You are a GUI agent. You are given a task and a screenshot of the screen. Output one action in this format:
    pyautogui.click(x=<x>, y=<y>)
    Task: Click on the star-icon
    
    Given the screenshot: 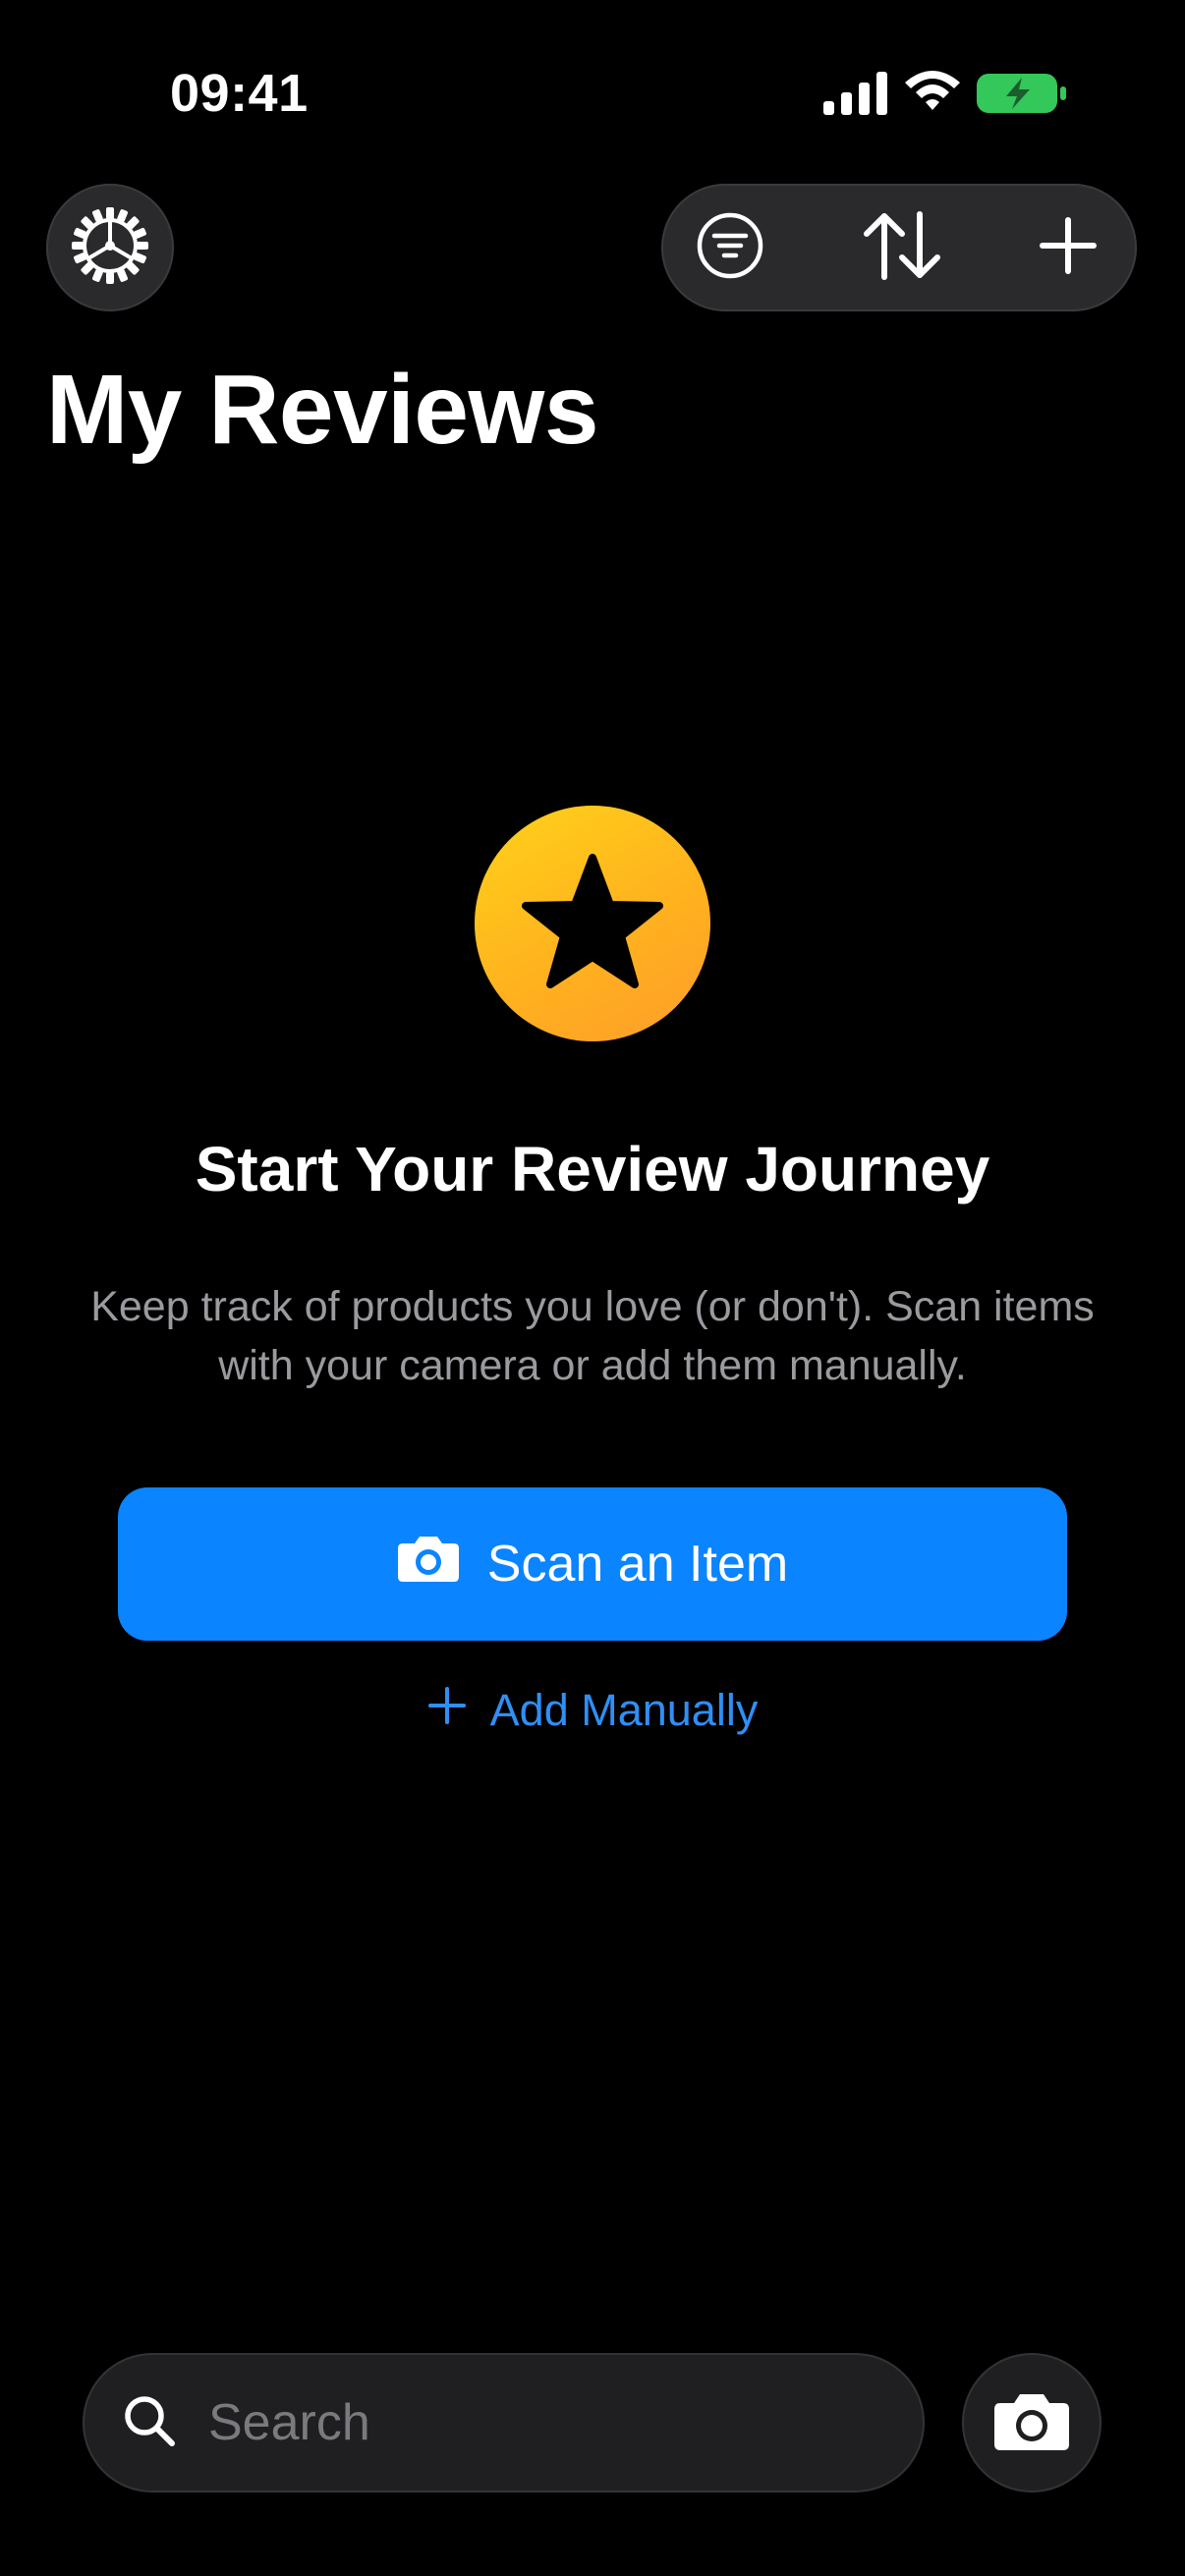 What is the action you would take?
    pyautogui.click(x=592, y=923)
    